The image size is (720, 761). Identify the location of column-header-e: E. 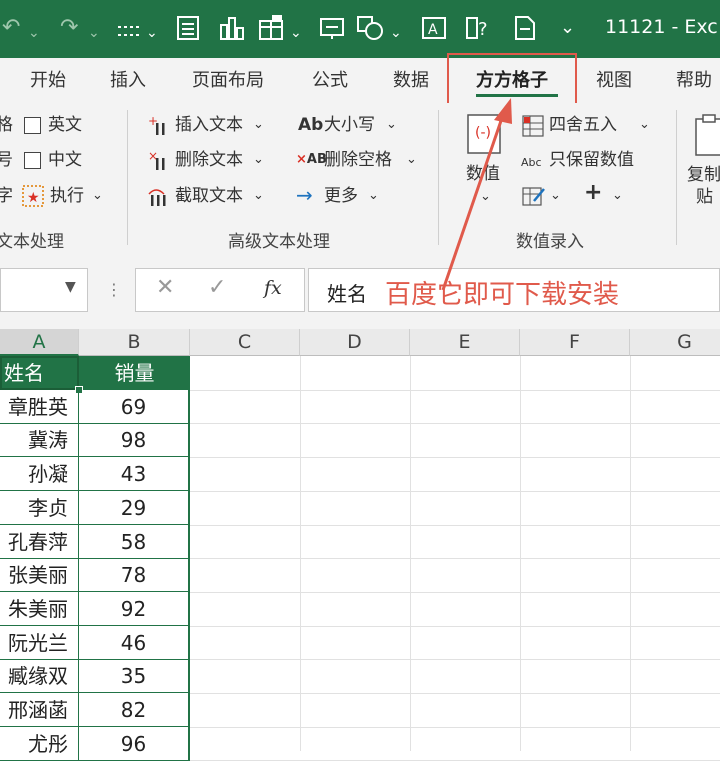
(465, 342).